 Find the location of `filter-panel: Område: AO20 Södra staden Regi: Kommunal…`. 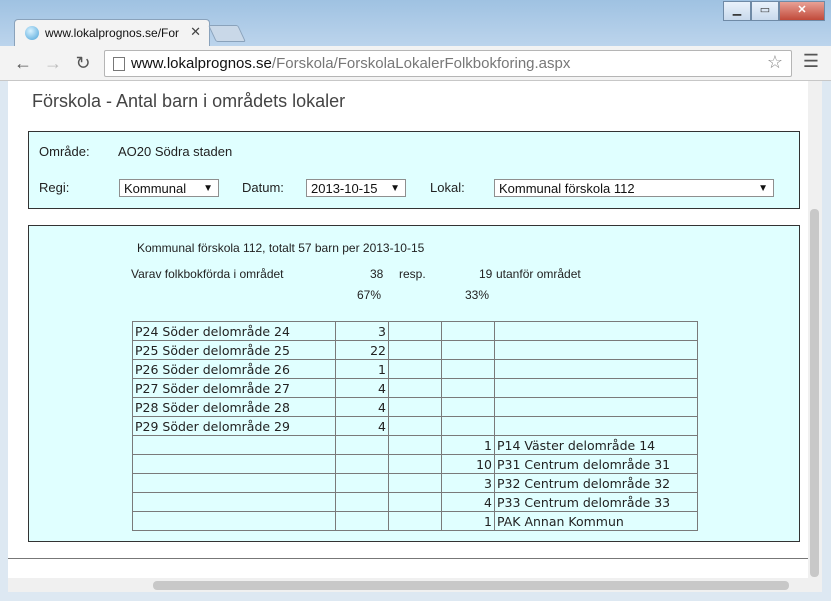

filter-panel: Område: AO20 Södra staden Regi: Kommunal… is located at coordinates (414, 170).